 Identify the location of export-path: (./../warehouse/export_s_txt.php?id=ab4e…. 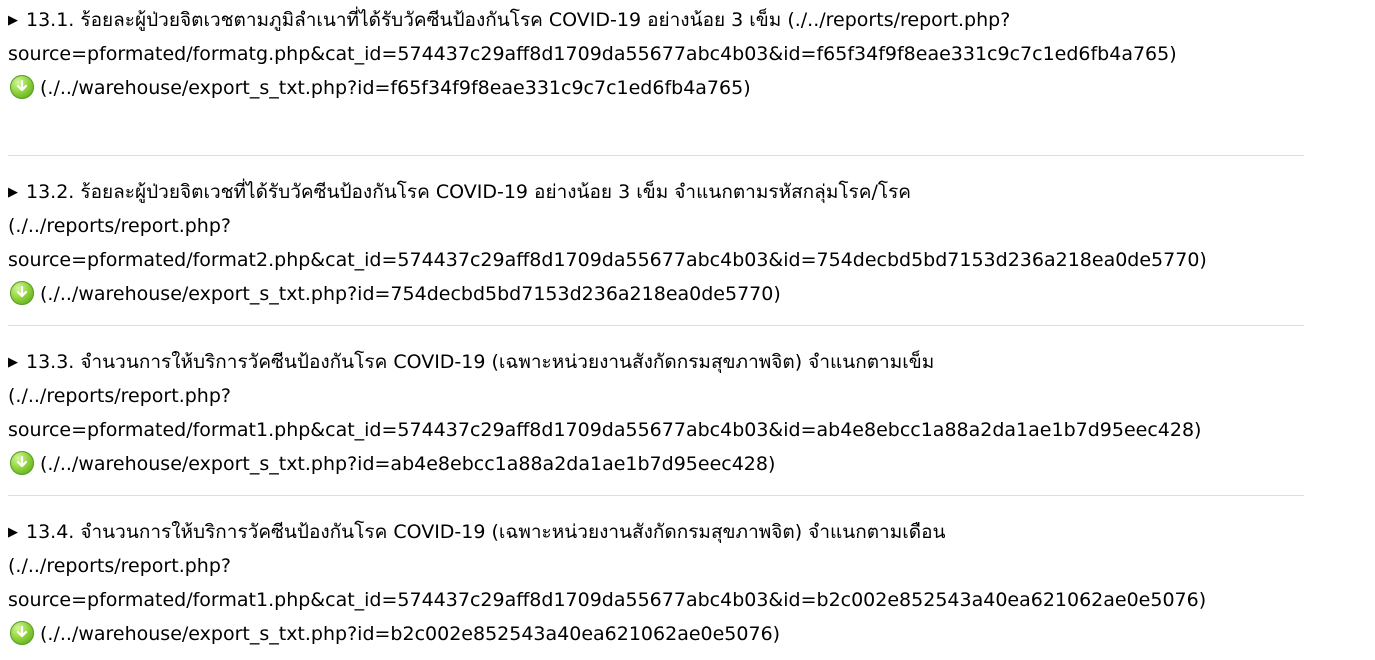
(407, 464).